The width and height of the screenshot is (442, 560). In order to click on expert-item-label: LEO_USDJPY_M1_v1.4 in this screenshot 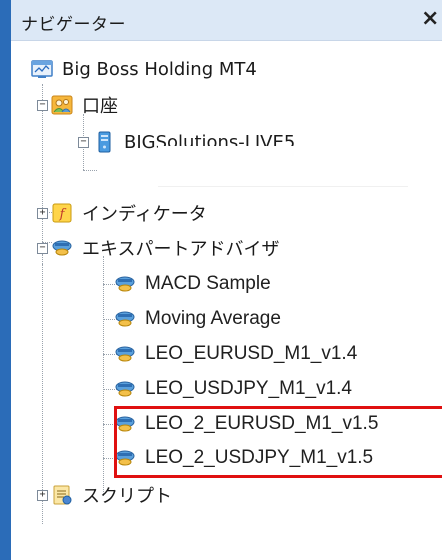, I will do `click(248, 388)`.